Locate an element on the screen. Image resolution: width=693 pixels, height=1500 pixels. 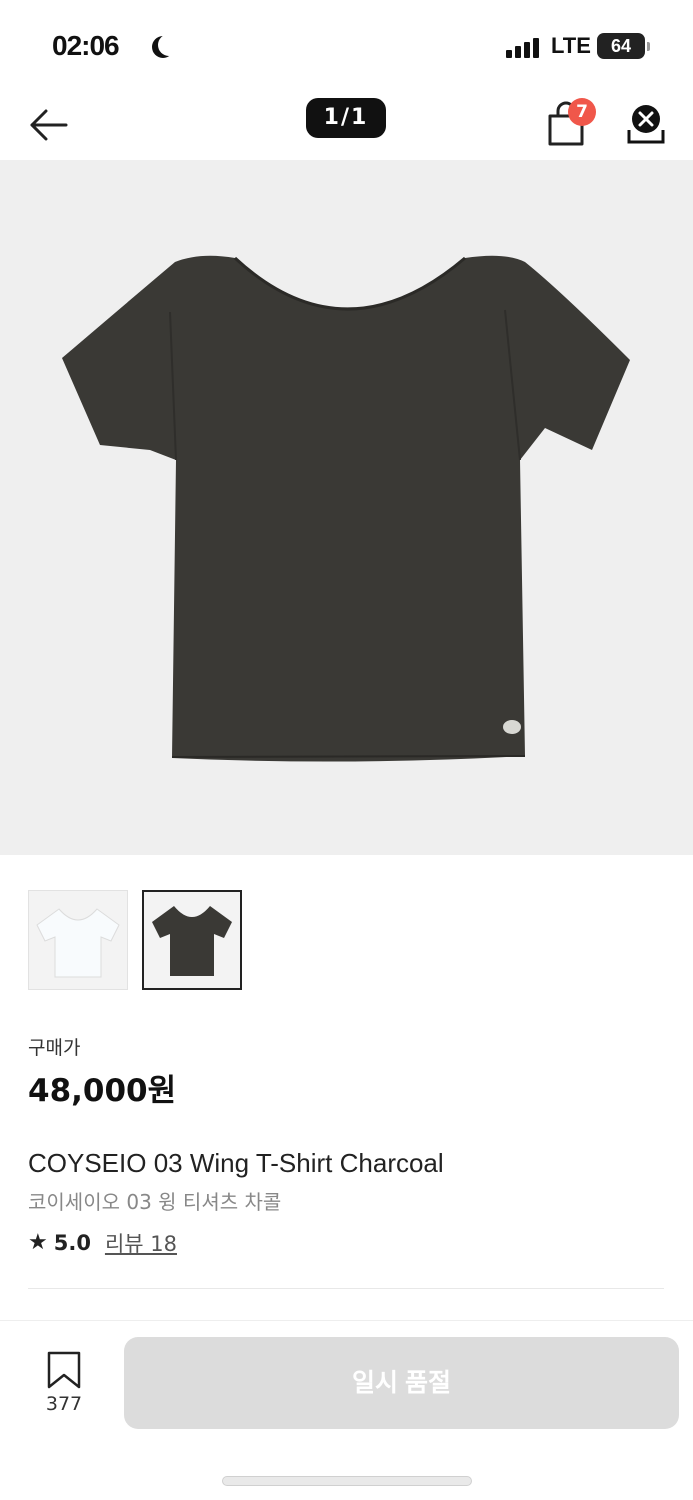
divider is located at coordinates (346, 1288).